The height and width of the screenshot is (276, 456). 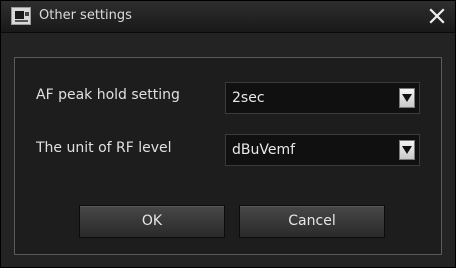 I want to click on af-peak-hold-label: AF peak hold setting, so click(x=108, y=95).